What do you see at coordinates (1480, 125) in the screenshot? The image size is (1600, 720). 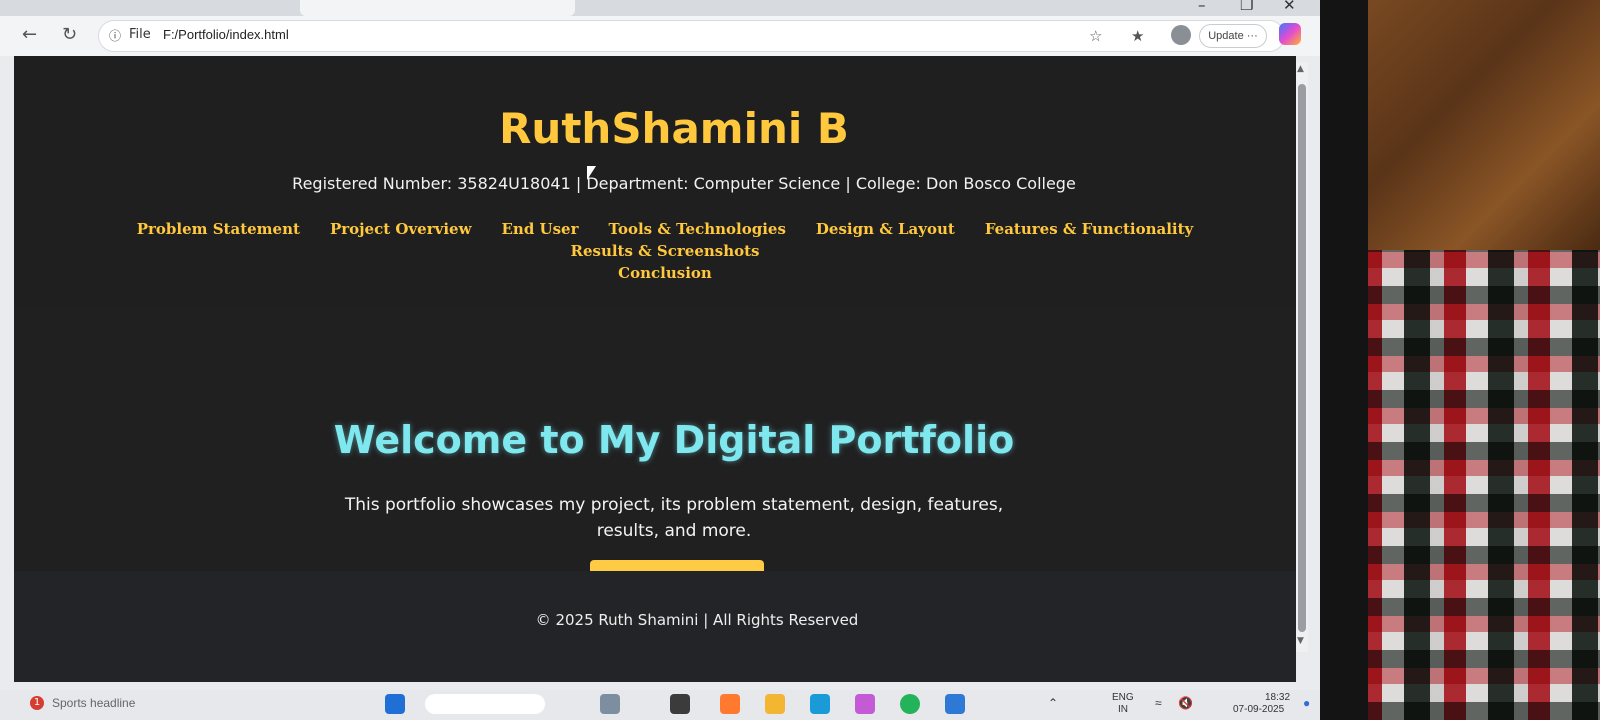 I see `background-wood` at bounding box center [1480, 125].